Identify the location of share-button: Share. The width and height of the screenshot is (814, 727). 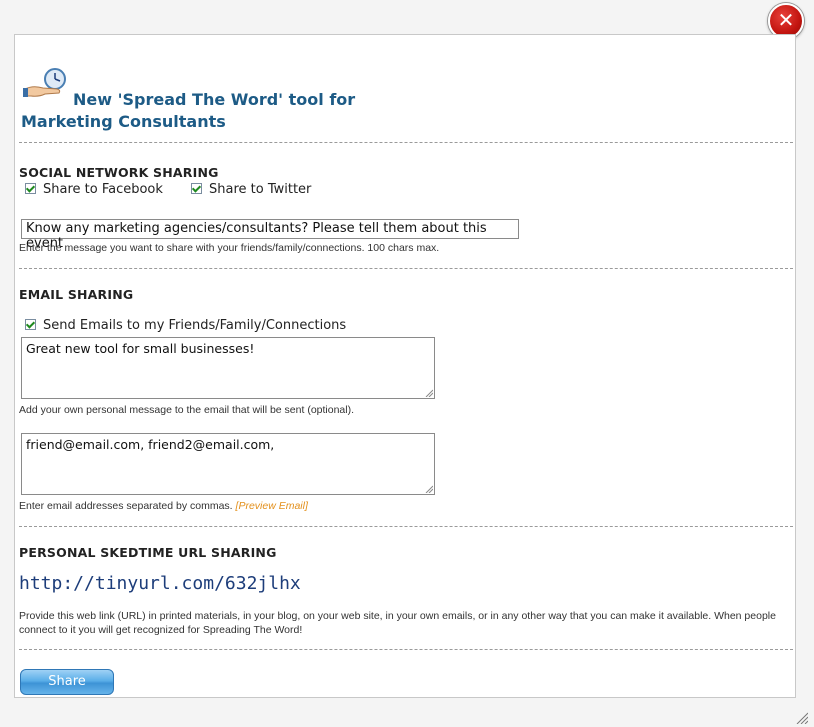
(67, 682).